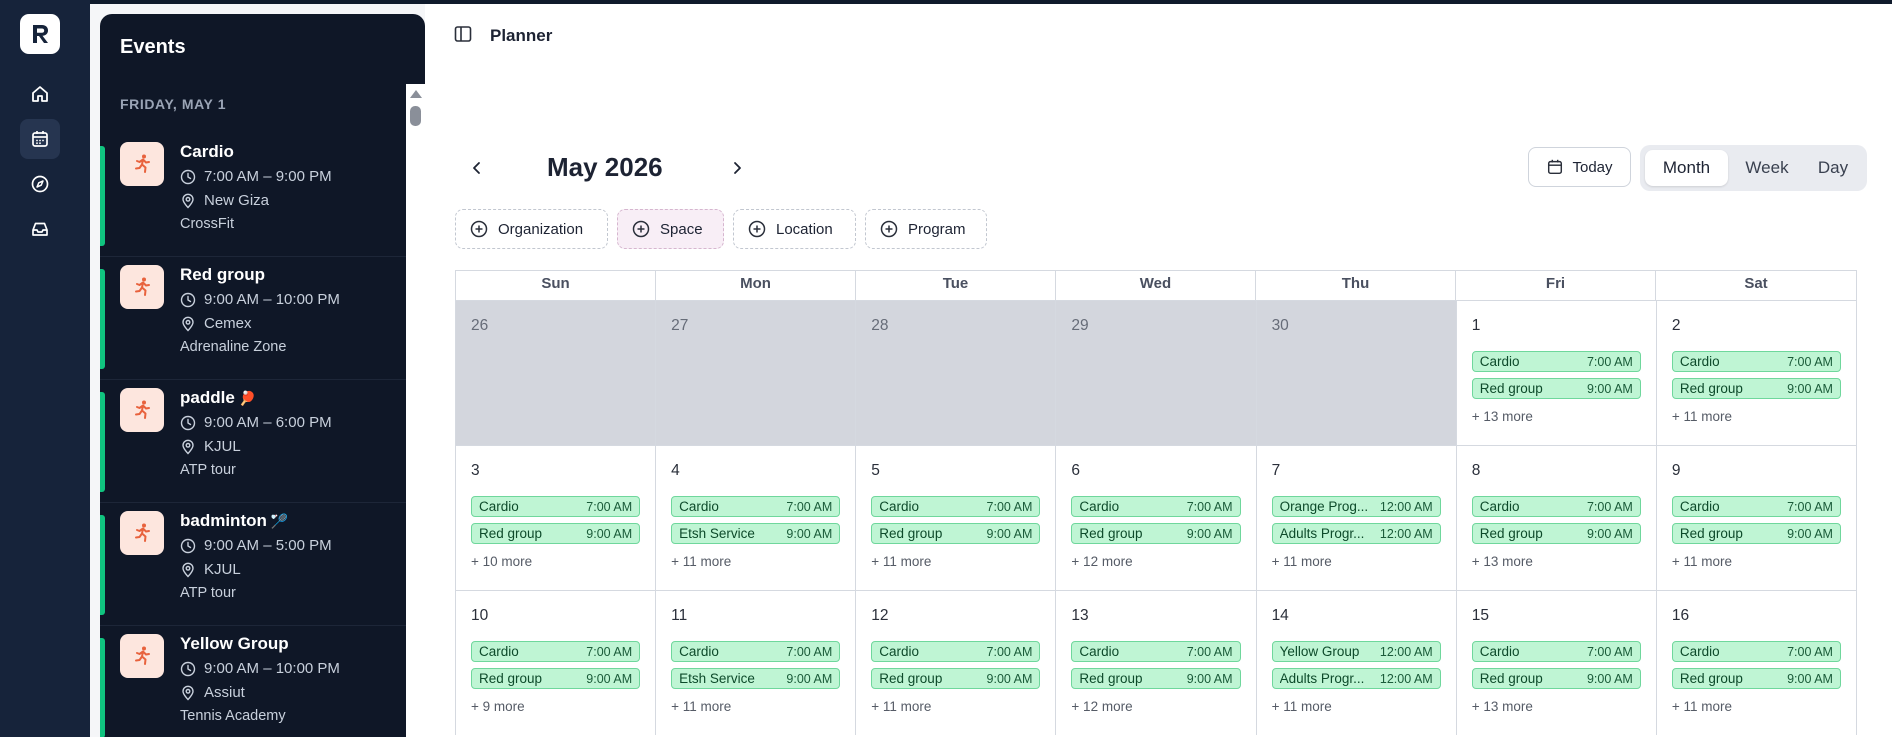 This screenshot has width=1892, height=737. I want to click on view-month-option: Month, so click(1686, 168).